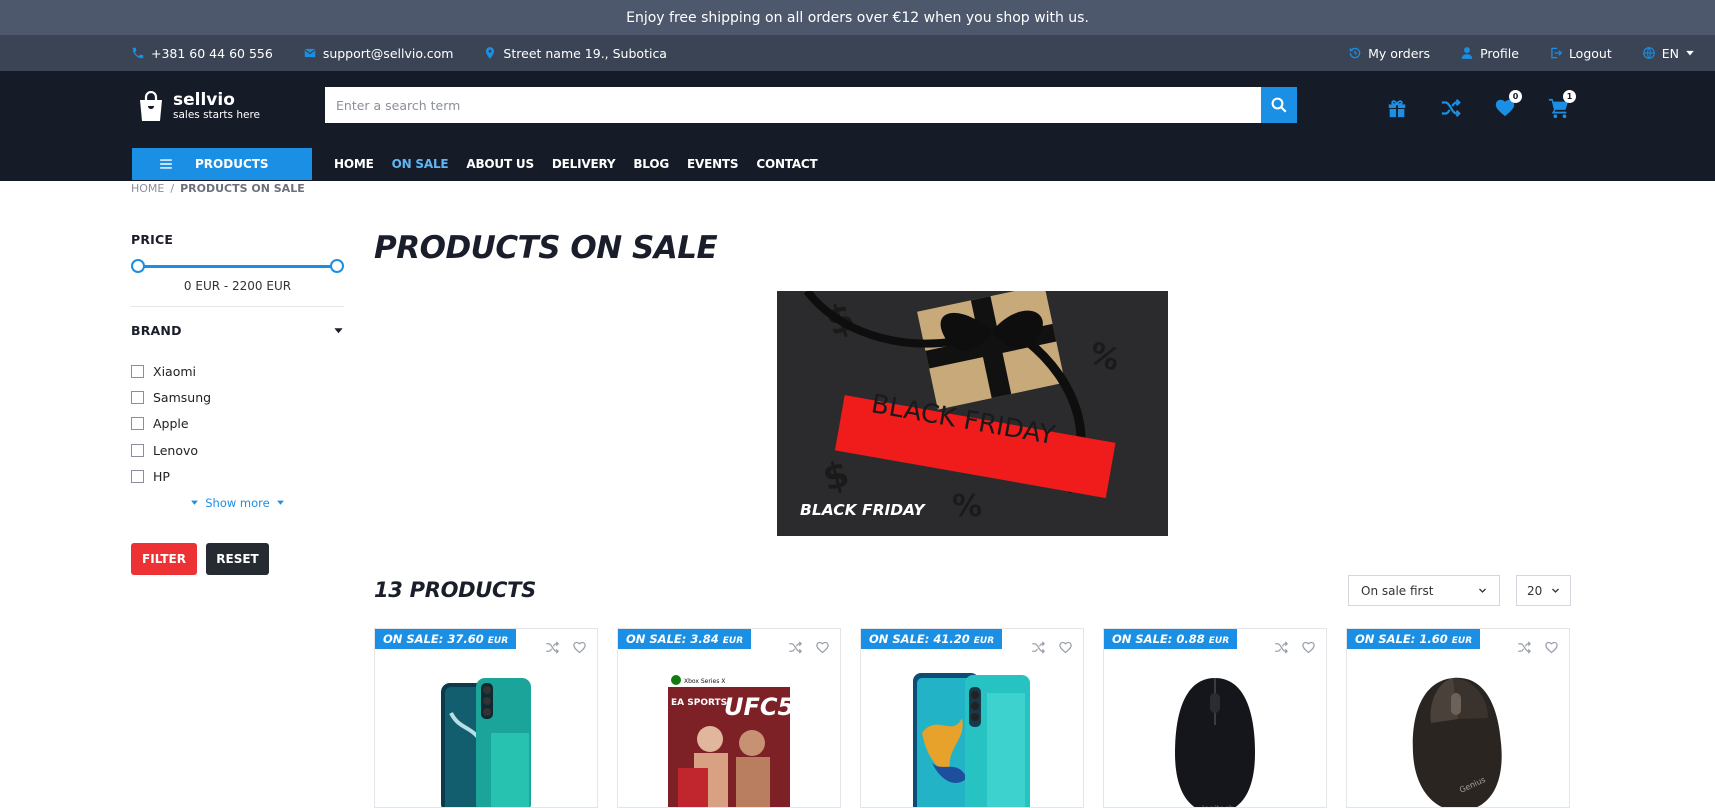 The height and width of the screenshot is (808, 1715). What do you see at coordinates (388, 53) in the screenshot?
I see `email-text: support@sellvio.com` at bounding box center [388, 53].